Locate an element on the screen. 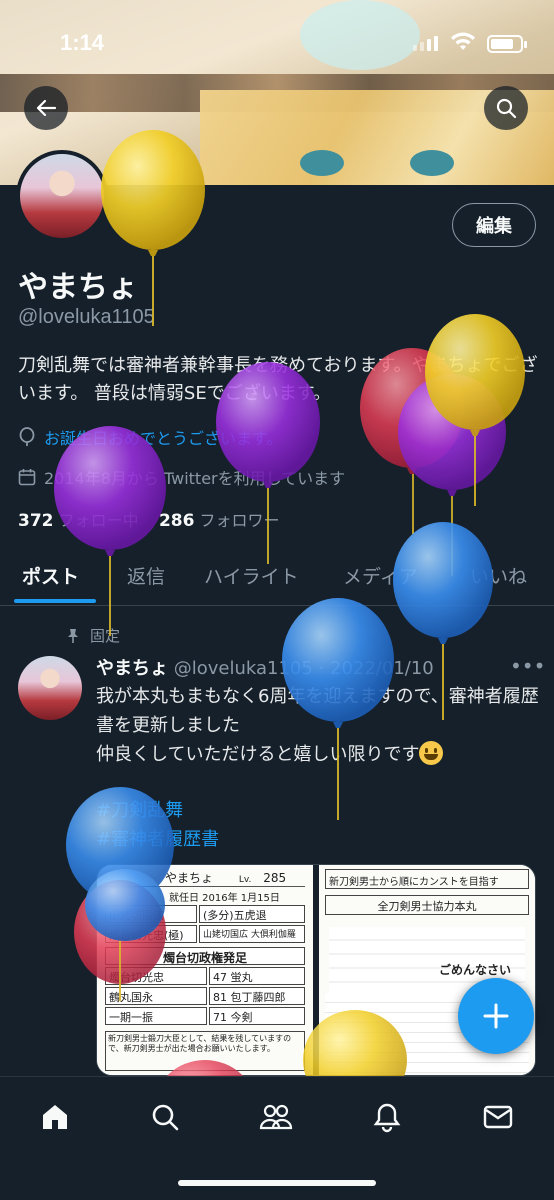 This screenshot has width=554, height=1200. resume-row: 81 包丁藤四郎 is located at coordinates (257, 996).